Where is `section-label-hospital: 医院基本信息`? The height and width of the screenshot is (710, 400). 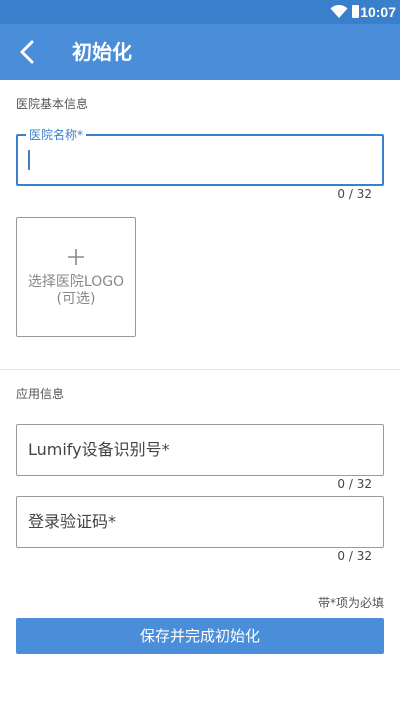
section-label-hospital: 医院基本信息 is located at coordinates (52, 104).